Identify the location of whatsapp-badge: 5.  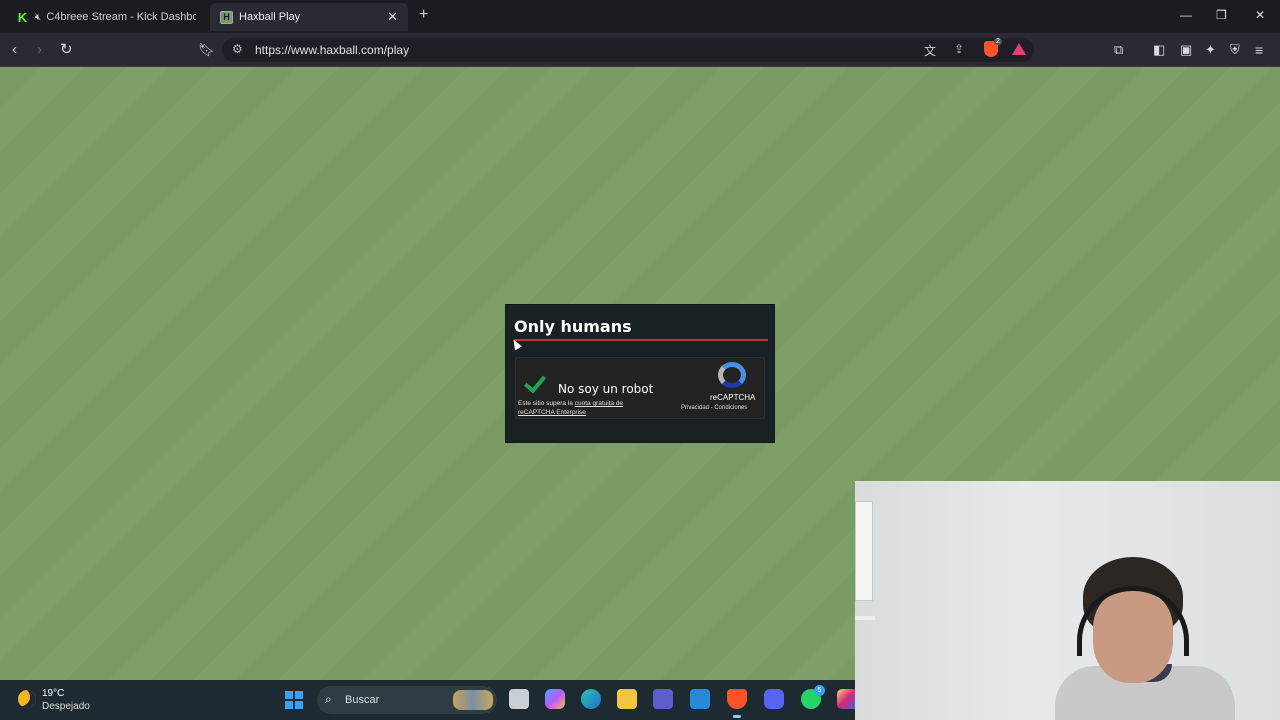
(819, 690).